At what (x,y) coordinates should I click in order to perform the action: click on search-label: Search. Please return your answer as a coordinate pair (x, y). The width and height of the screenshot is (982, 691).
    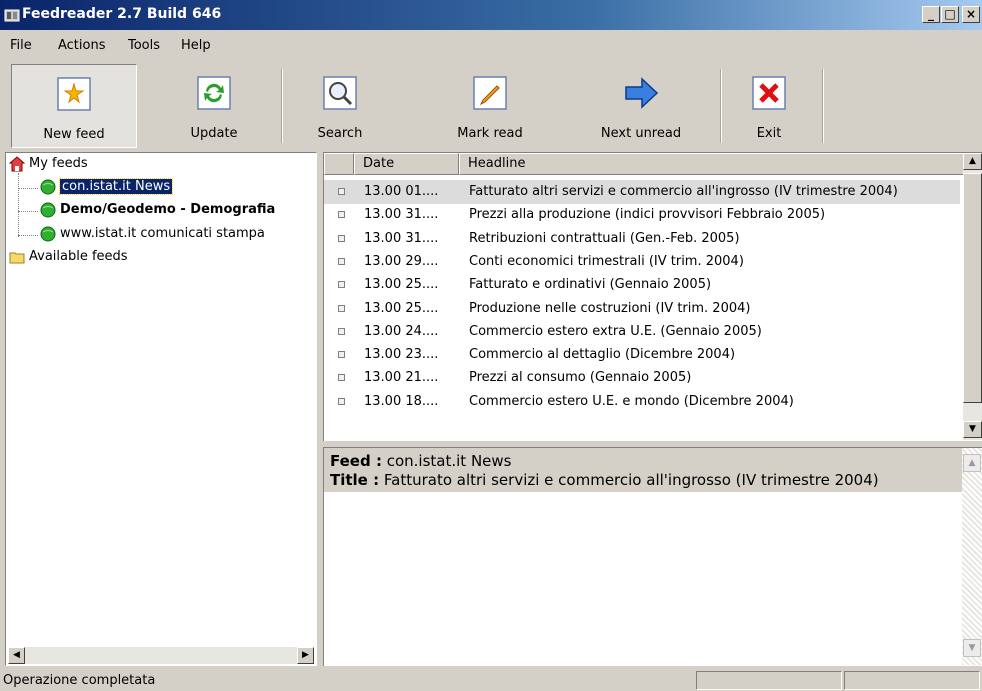
    Looking at the image, I should click on (340, 133).